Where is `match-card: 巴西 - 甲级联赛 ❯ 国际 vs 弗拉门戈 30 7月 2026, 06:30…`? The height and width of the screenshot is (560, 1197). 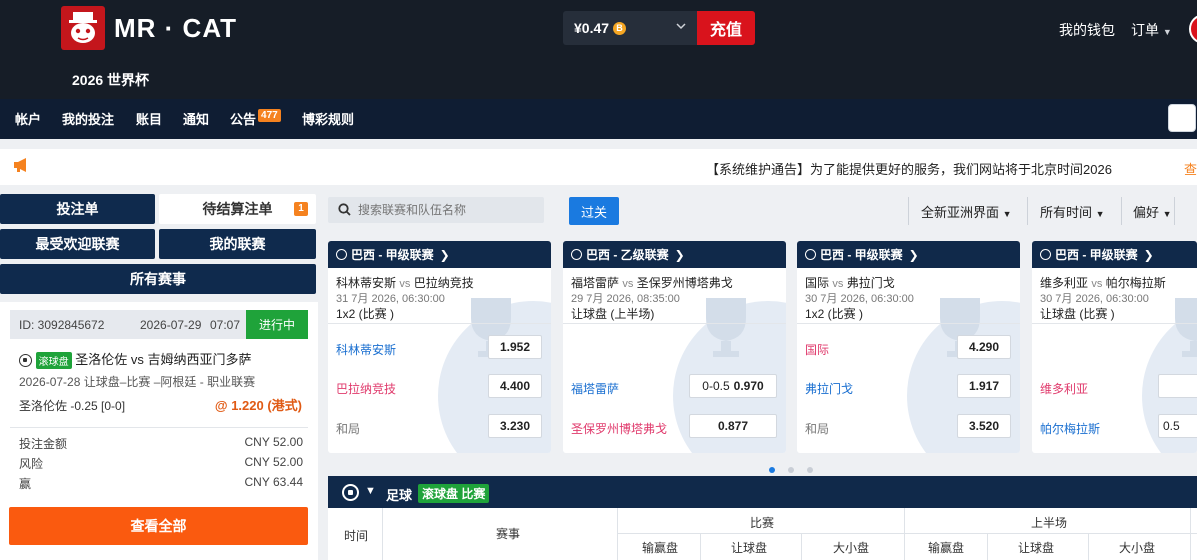 match-card: 巴西 - 甲级联赛 ❯ 国际 vs 弗拉门戈 30 7月 2026, 06:30… is located at coordinates (908, 347).